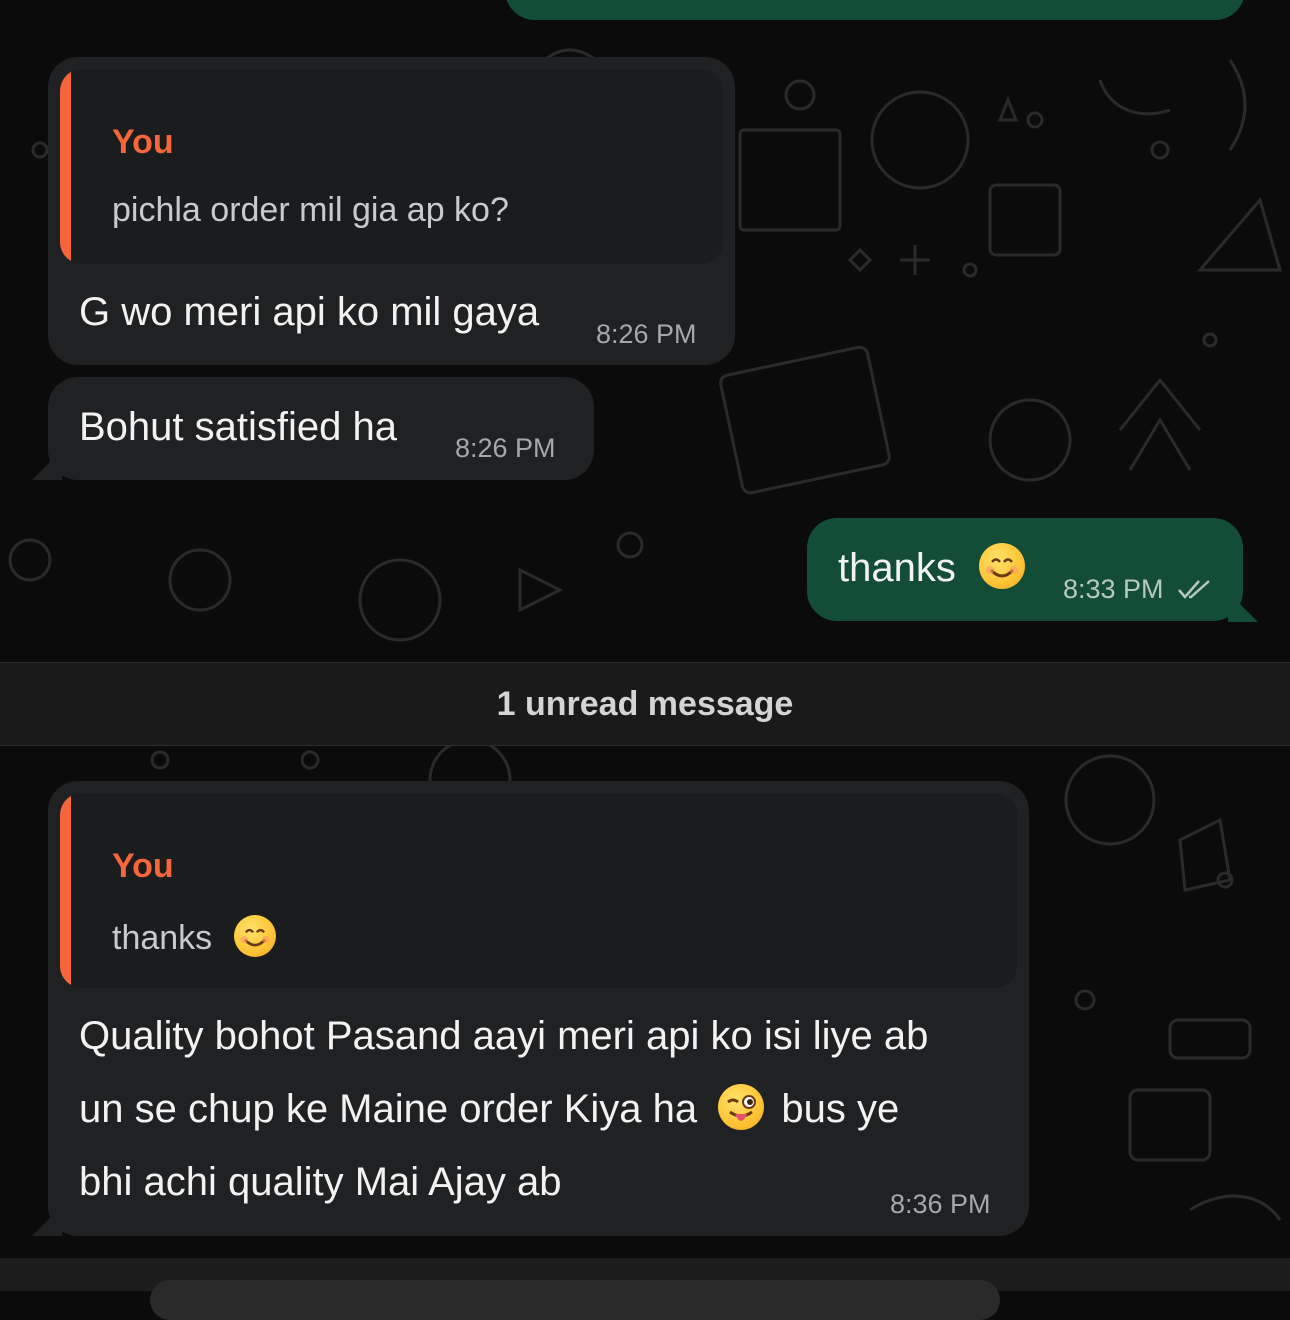  What do you see at coordinates (309, 312) in the screenshot?
I see `message-text: G wo meri api ko mil gaya` at bounding box center [309, 312].